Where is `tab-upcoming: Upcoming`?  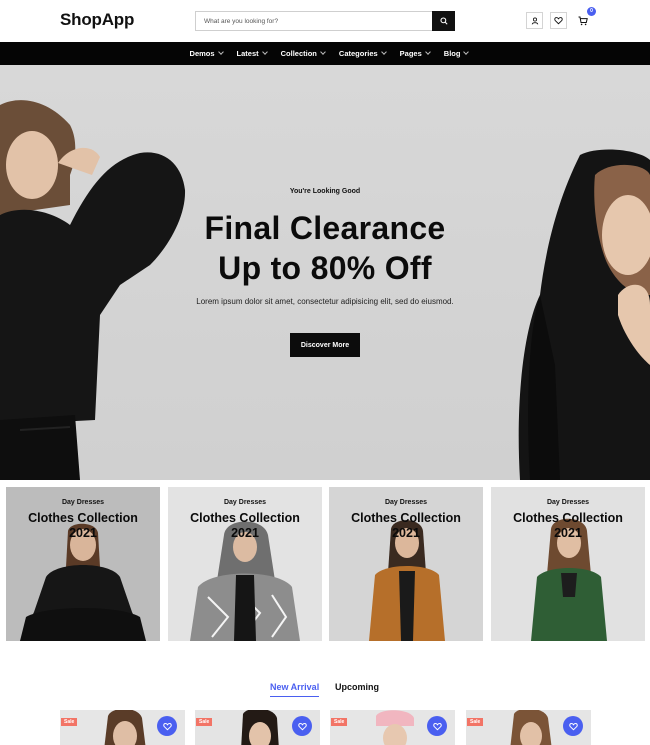
tab-upcoming: Upcoming is located at coordinates (357, 687).